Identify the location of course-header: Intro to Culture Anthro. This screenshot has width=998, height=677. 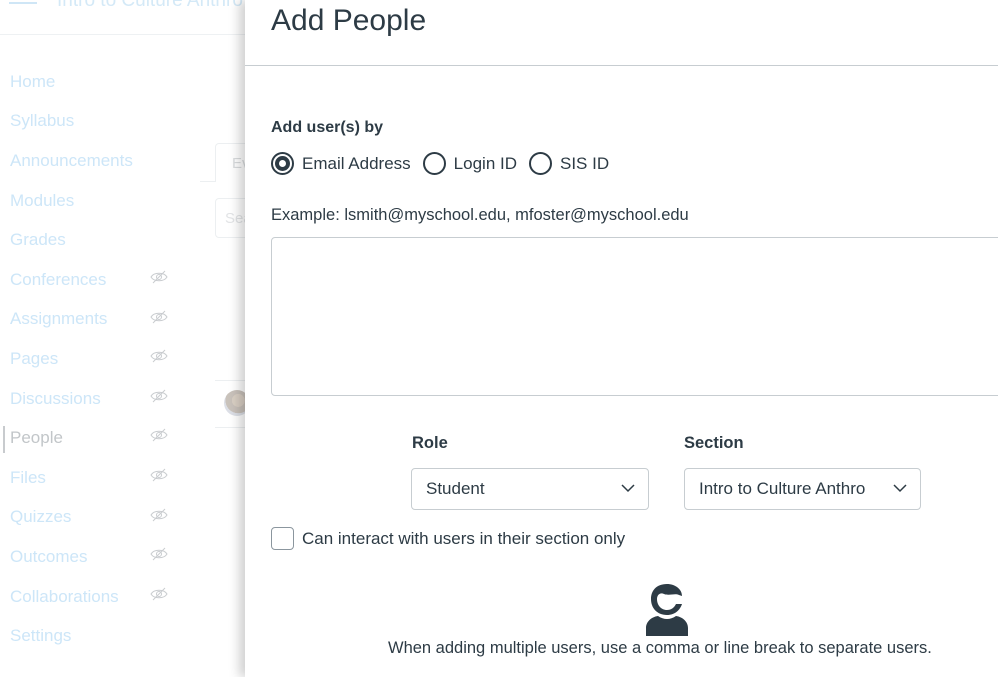
(130, 17).